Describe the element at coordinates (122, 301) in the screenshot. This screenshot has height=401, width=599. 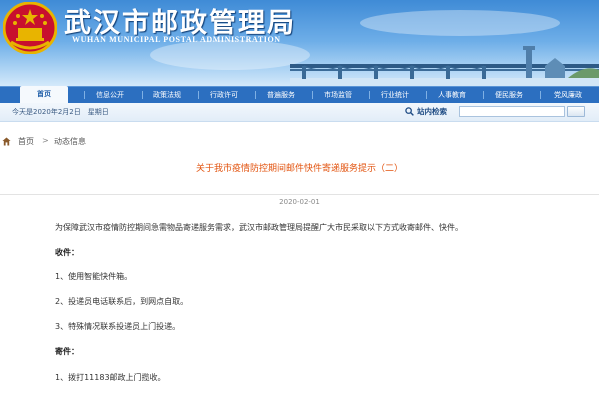
I see `receive-item: 2、投递员电话联系后，到网点自取。` at that location.